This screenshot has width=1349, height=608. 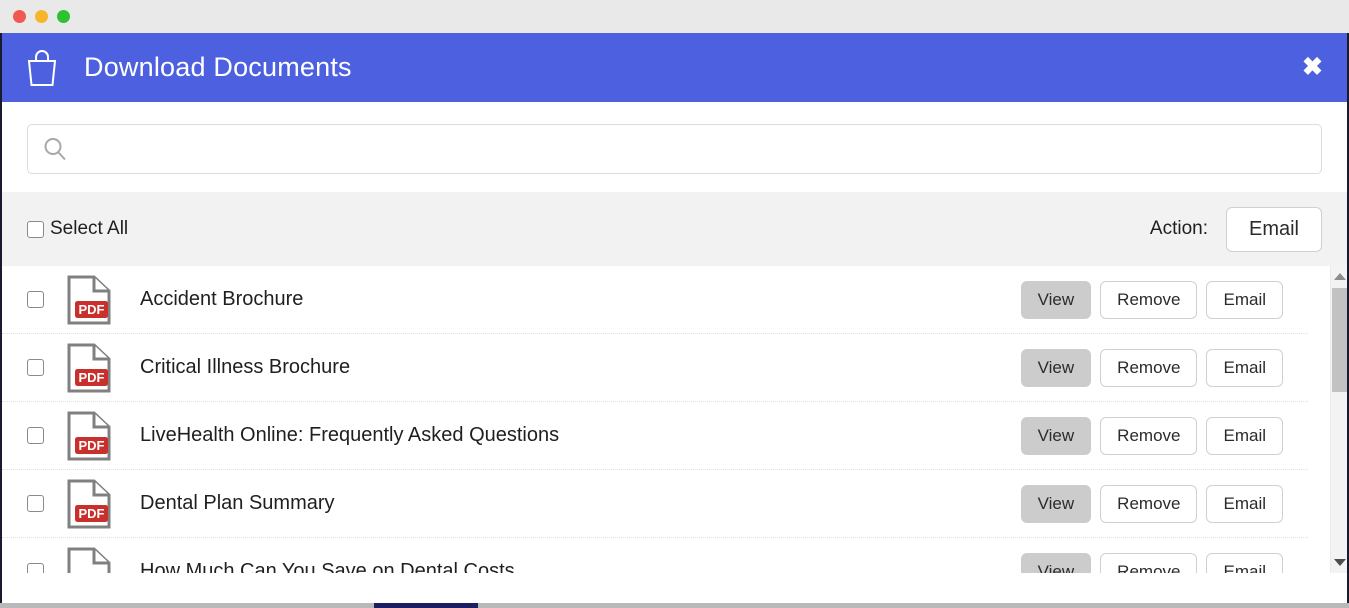 I want to click on scrollbar-thumb, so click(x=1339, y=340).